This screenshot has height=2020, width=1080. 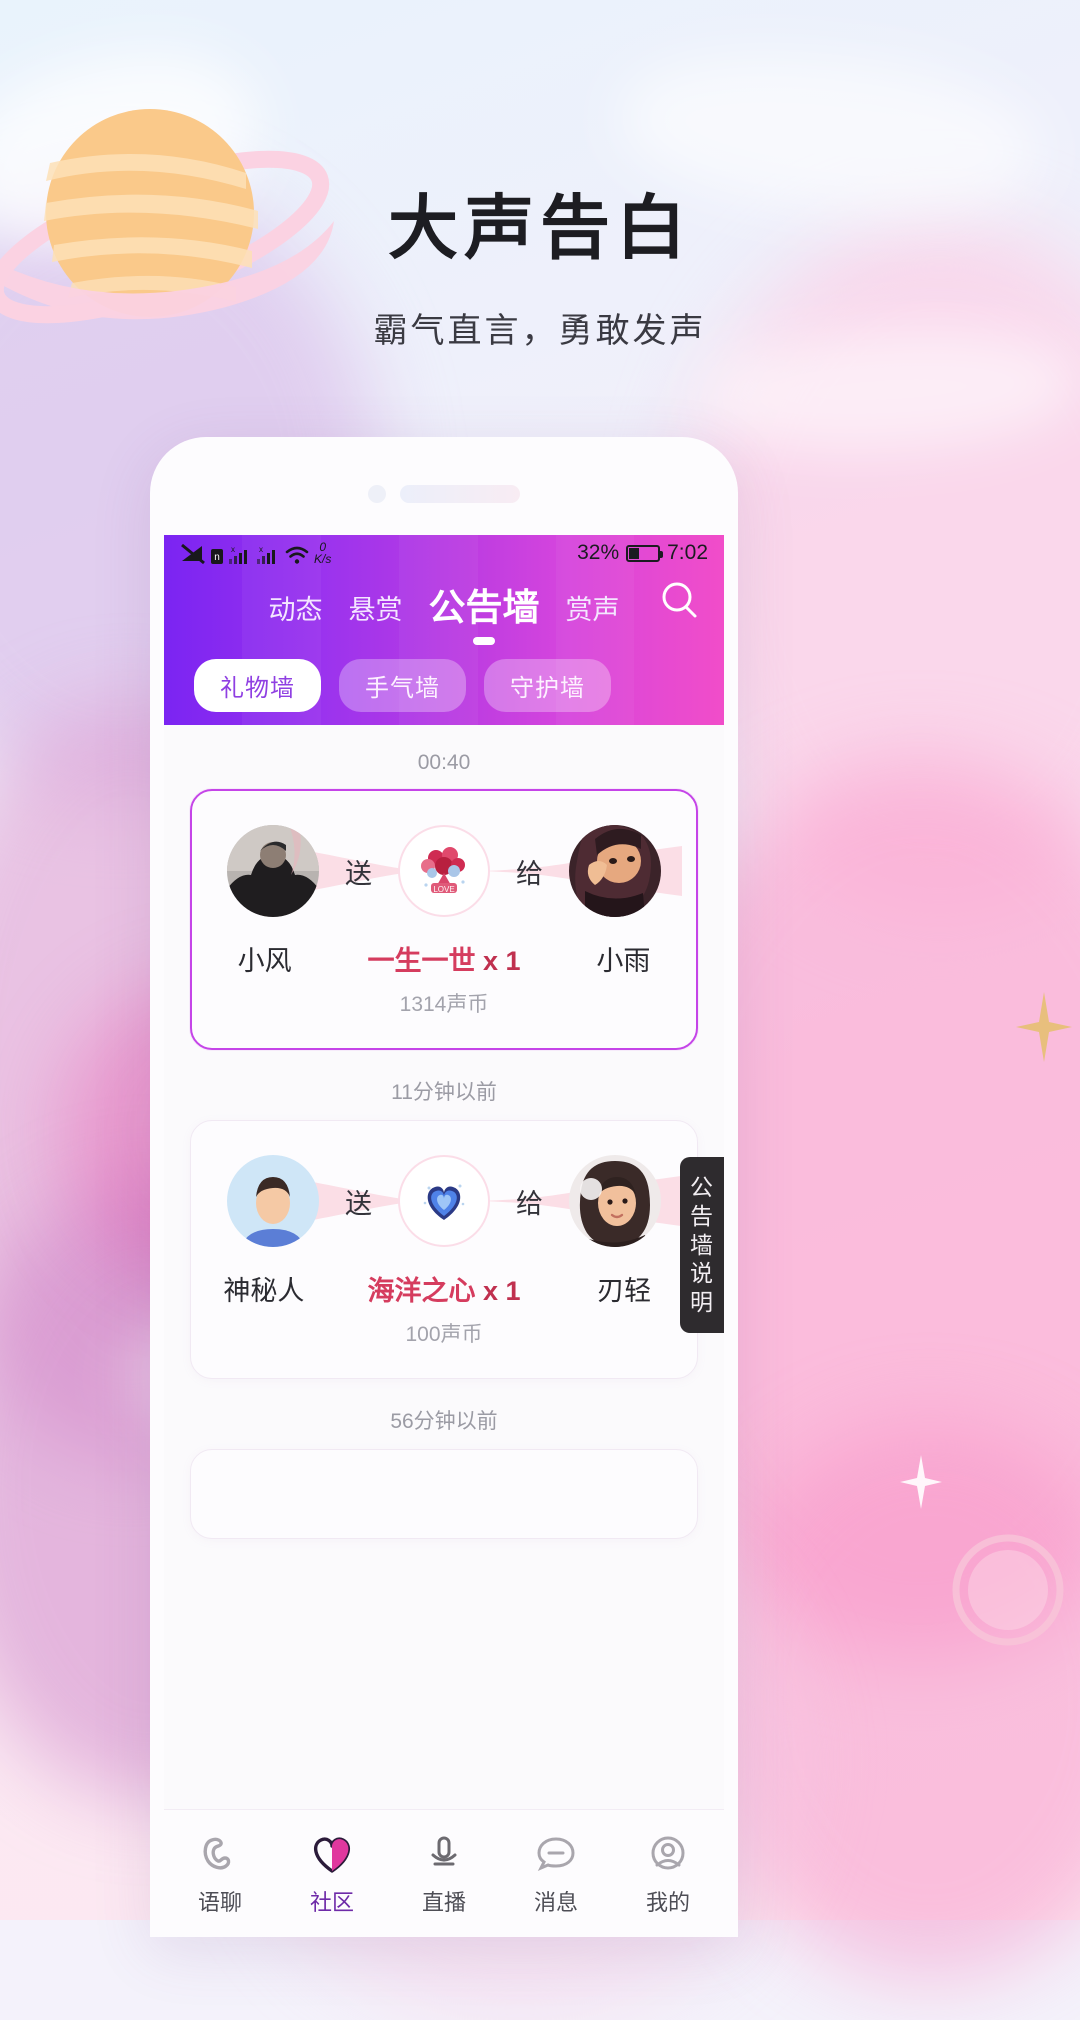 I want to click on gift-announcement-card: 送 给 神秘人 海洋之心 x 1 100声币 刃轻, so click(x=444, y=1249).